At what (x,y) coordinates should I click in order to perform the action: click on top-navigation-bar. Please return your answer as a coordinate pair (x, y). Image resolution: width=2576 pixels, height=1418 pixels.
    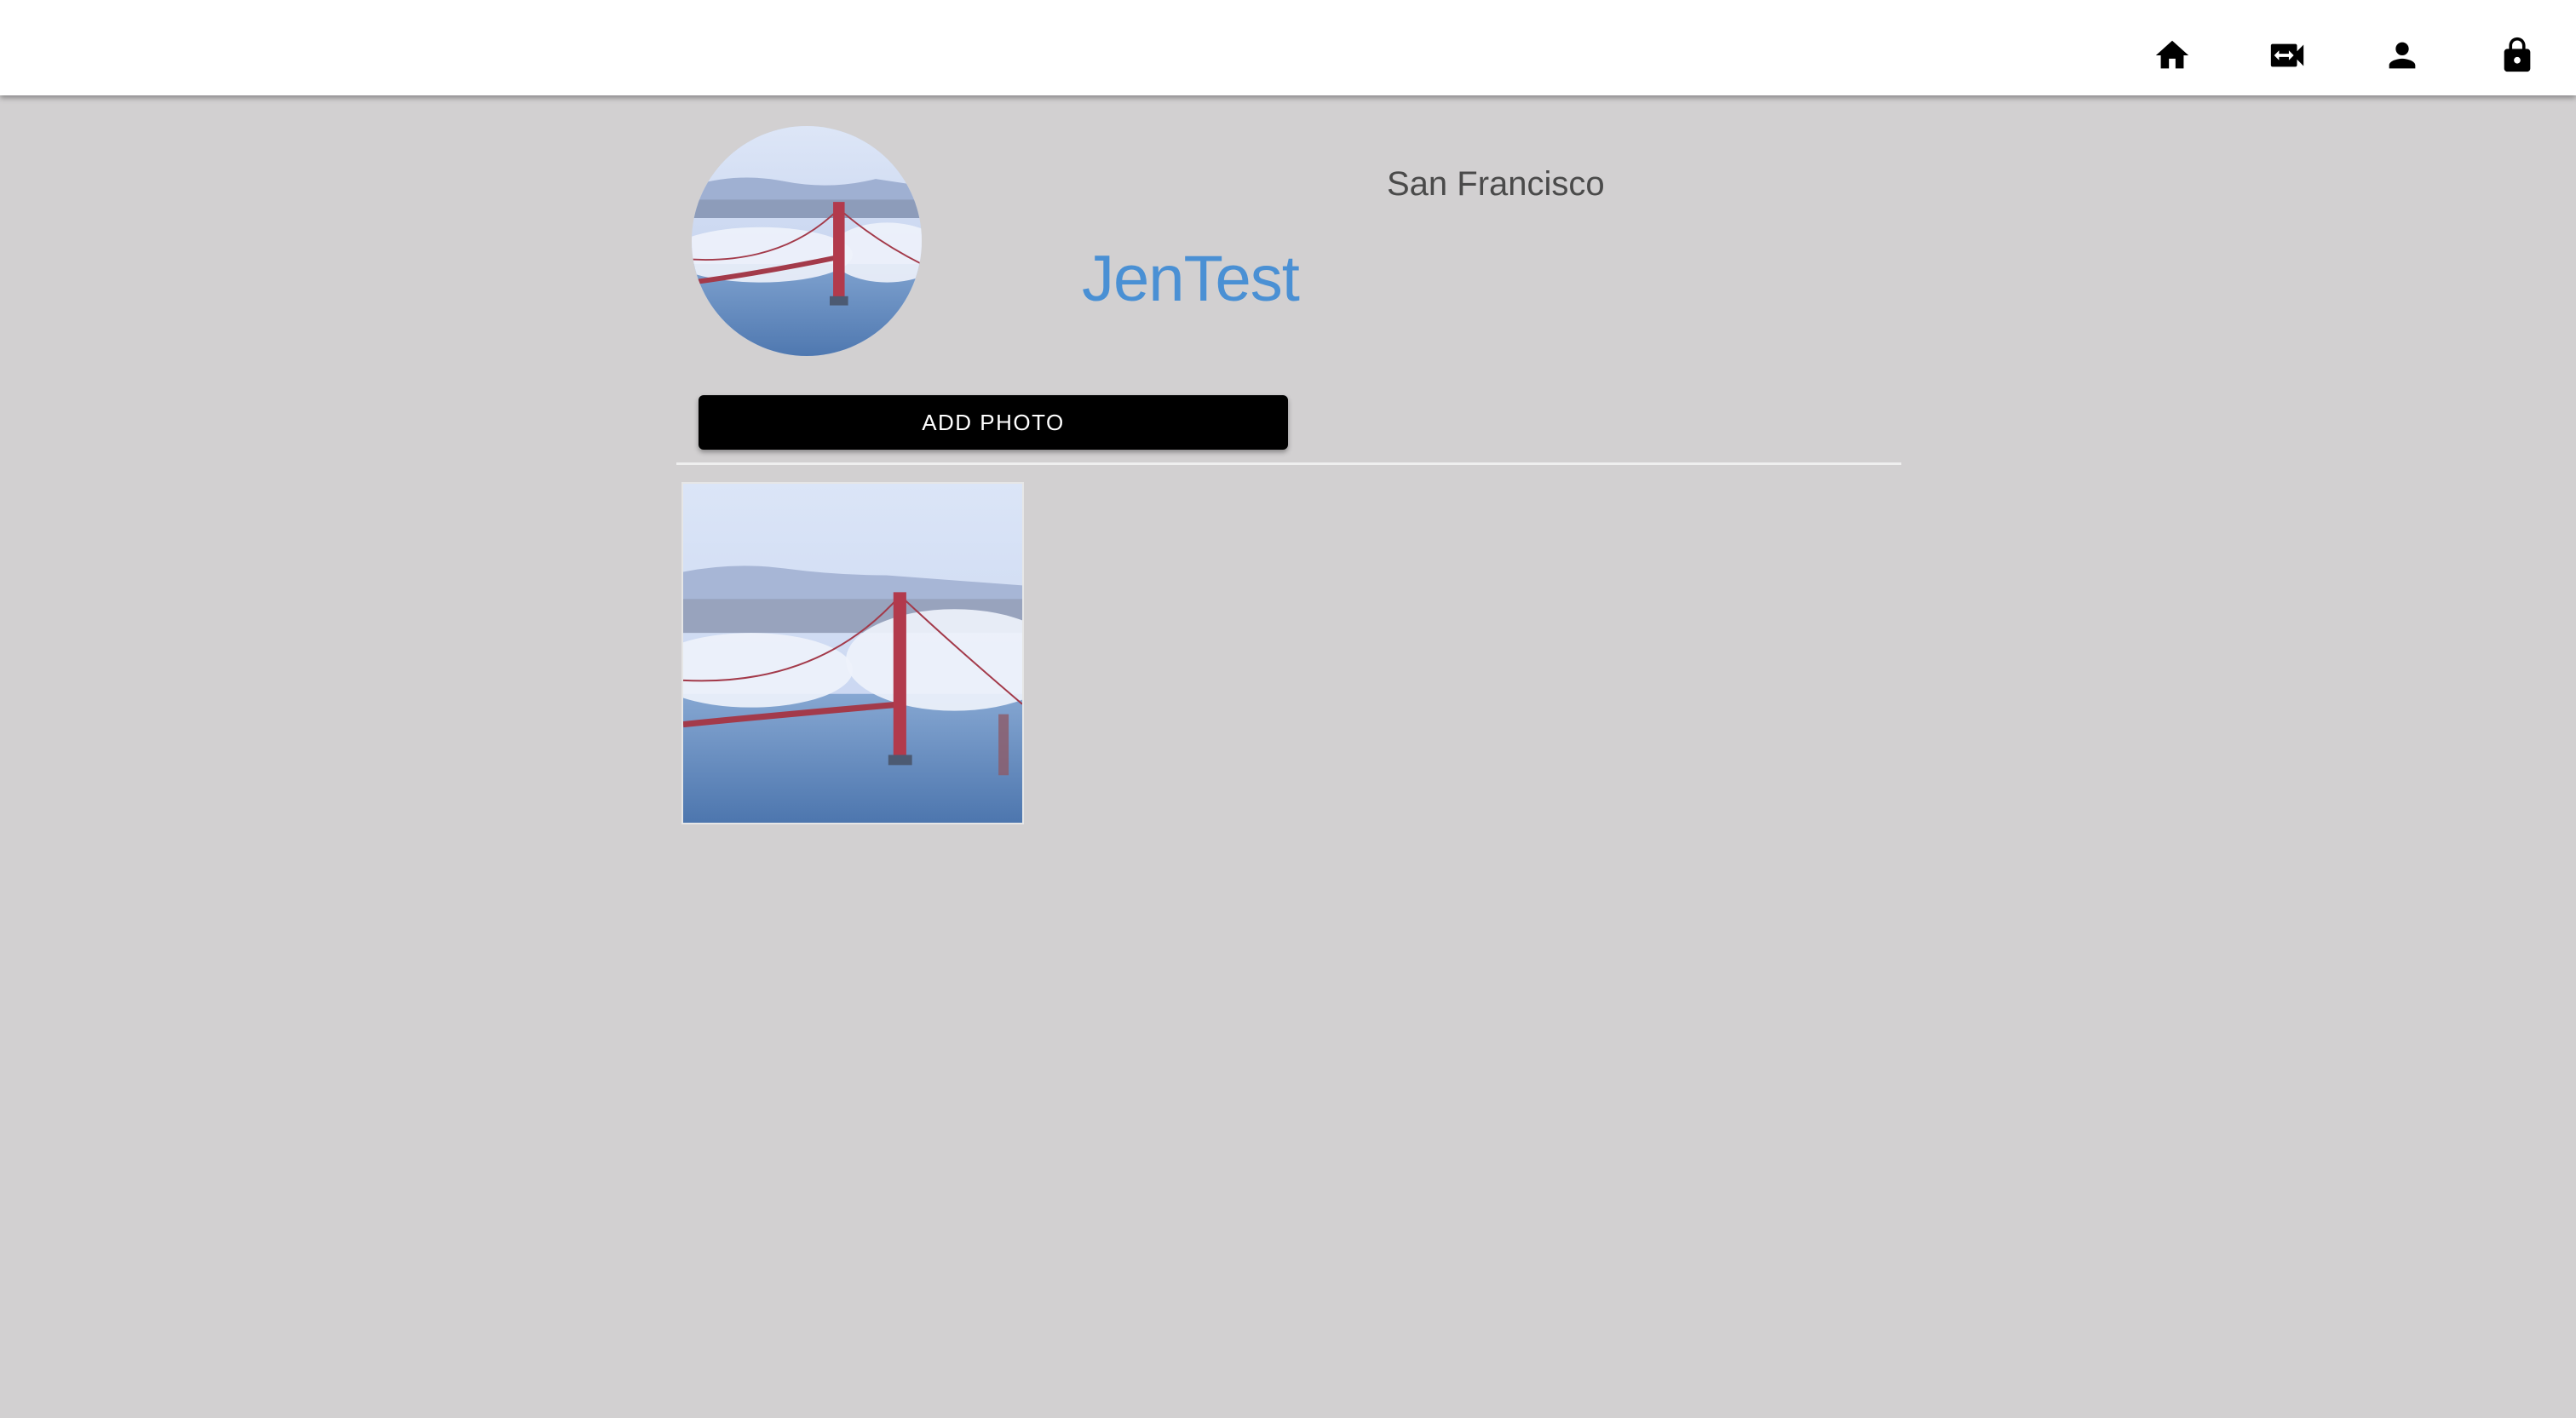
    Looking at the image, I should click on (1288, 48).